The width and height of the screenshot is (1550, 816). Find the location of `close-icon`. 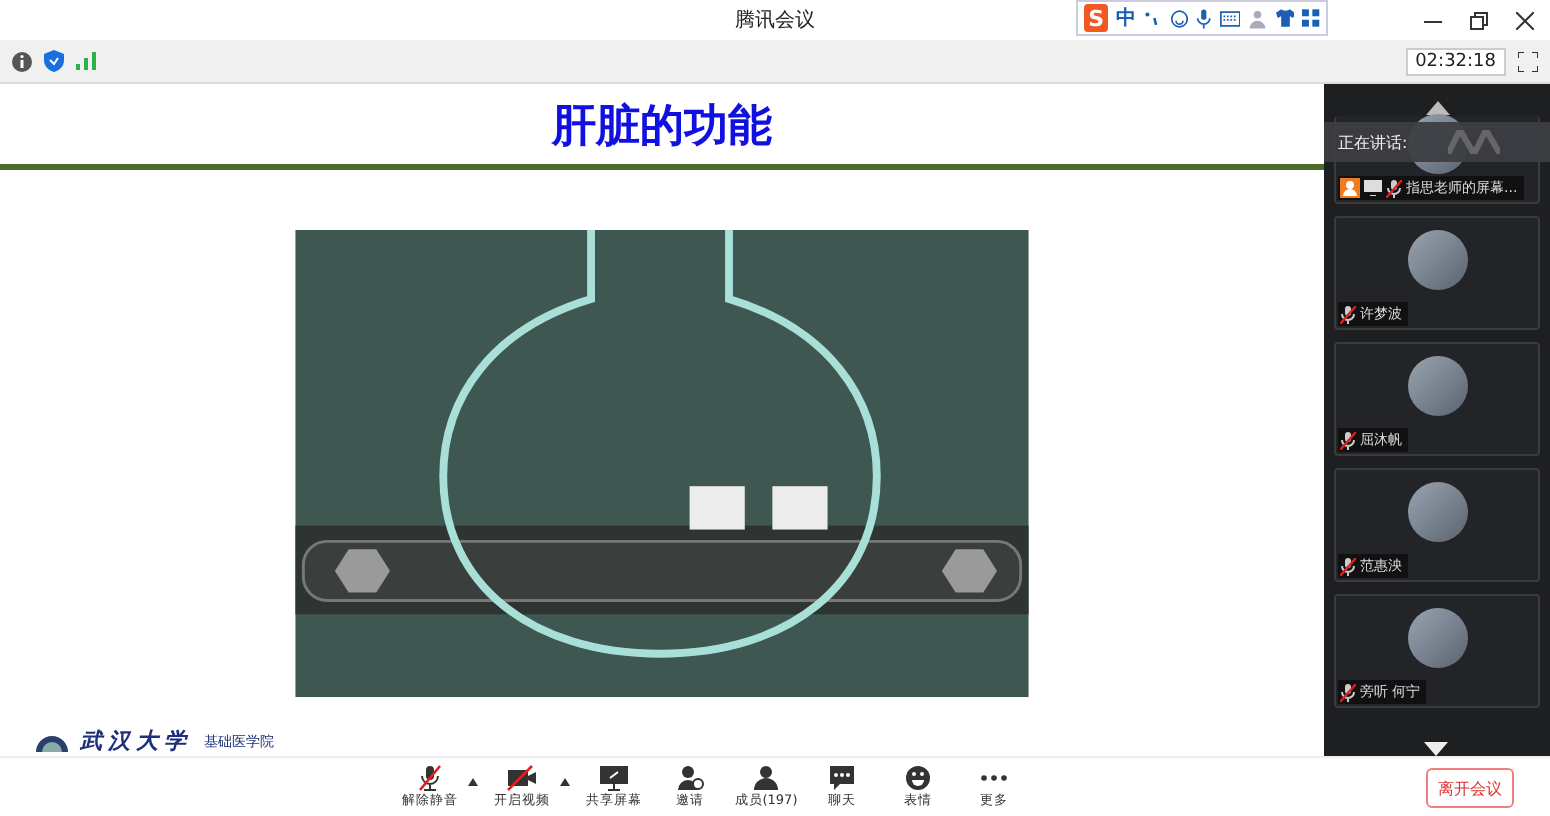

close-icon is located at coordinates (1525, 20).